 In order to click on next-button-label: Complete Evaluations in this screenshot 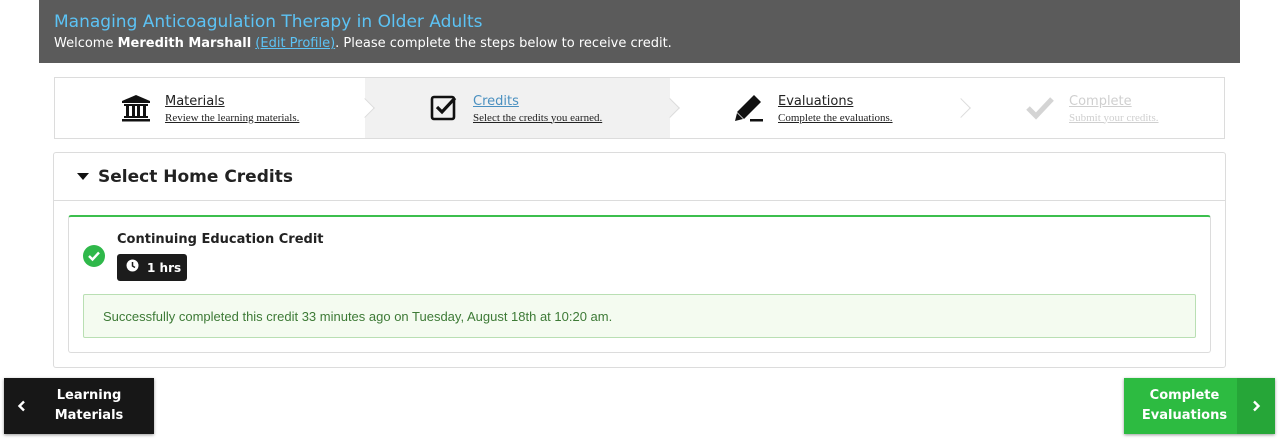, I will do `click(1180, 406)`.